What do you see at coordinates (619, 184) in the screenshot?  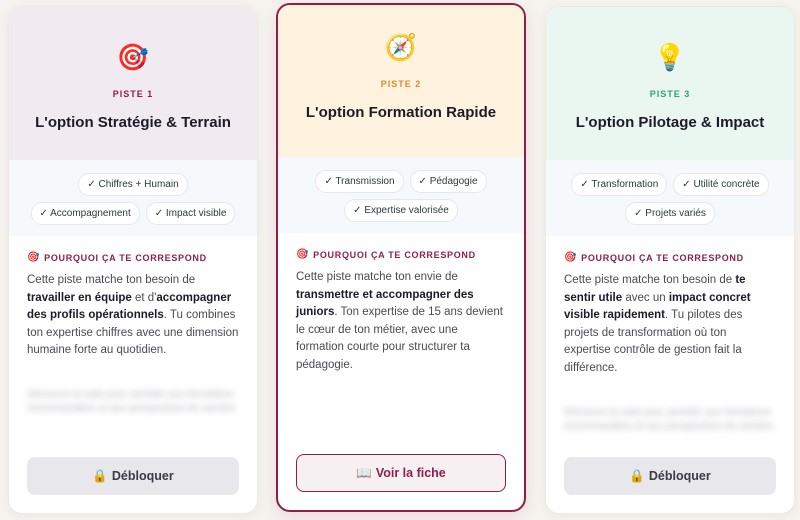 I see `tag: ✓ Transformation` at bounding box center [619, 184].